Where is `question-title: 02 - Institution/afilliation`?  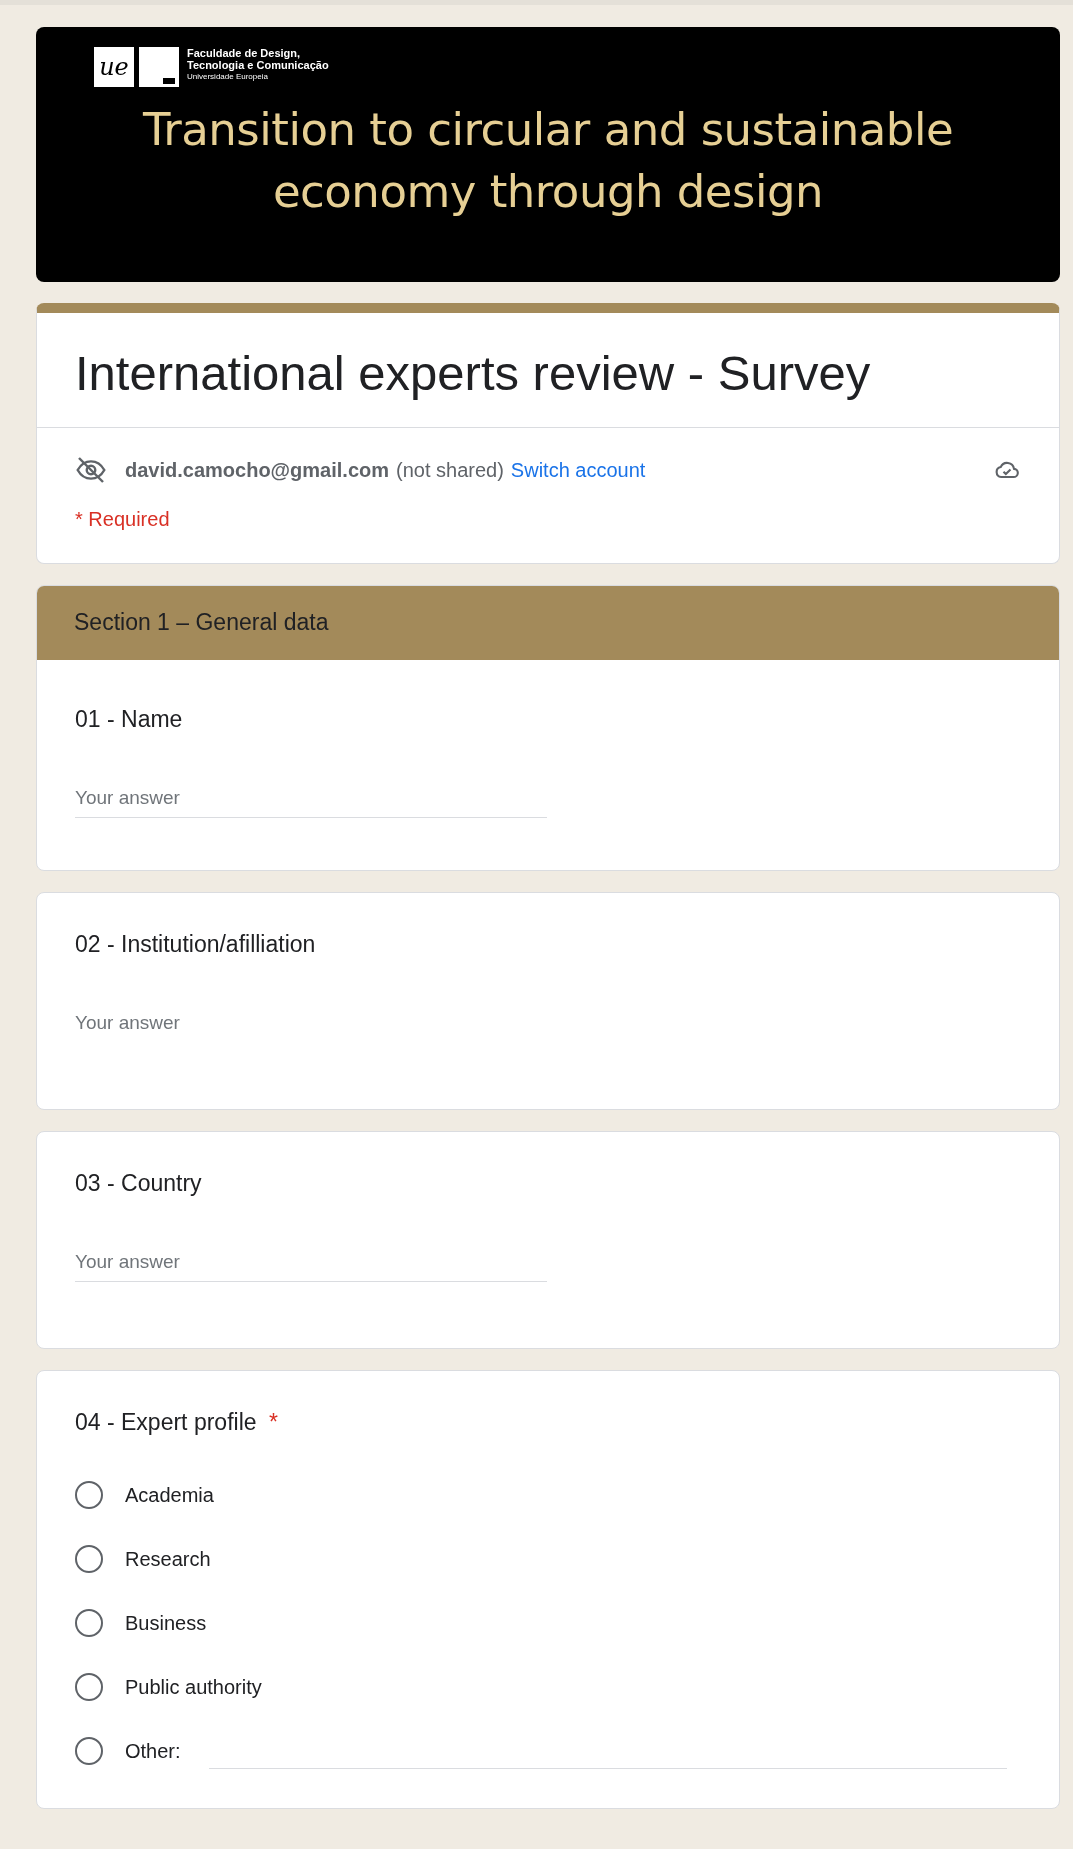
question-title: 02 - Institution/afilliation is located at coordinates (195, 944).